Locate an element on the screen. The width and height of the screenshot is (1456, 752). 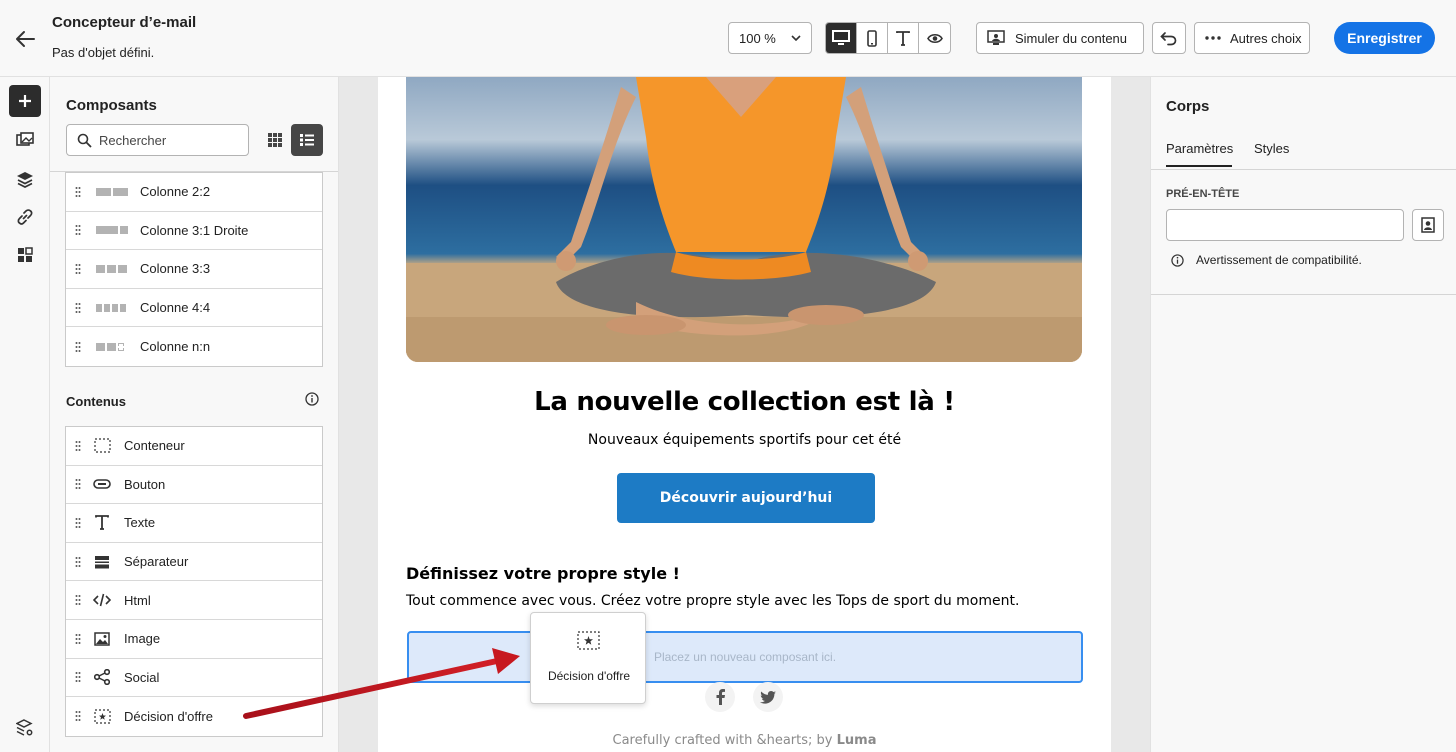
tab-styles: Styles is located at coordinates (1271, 148).